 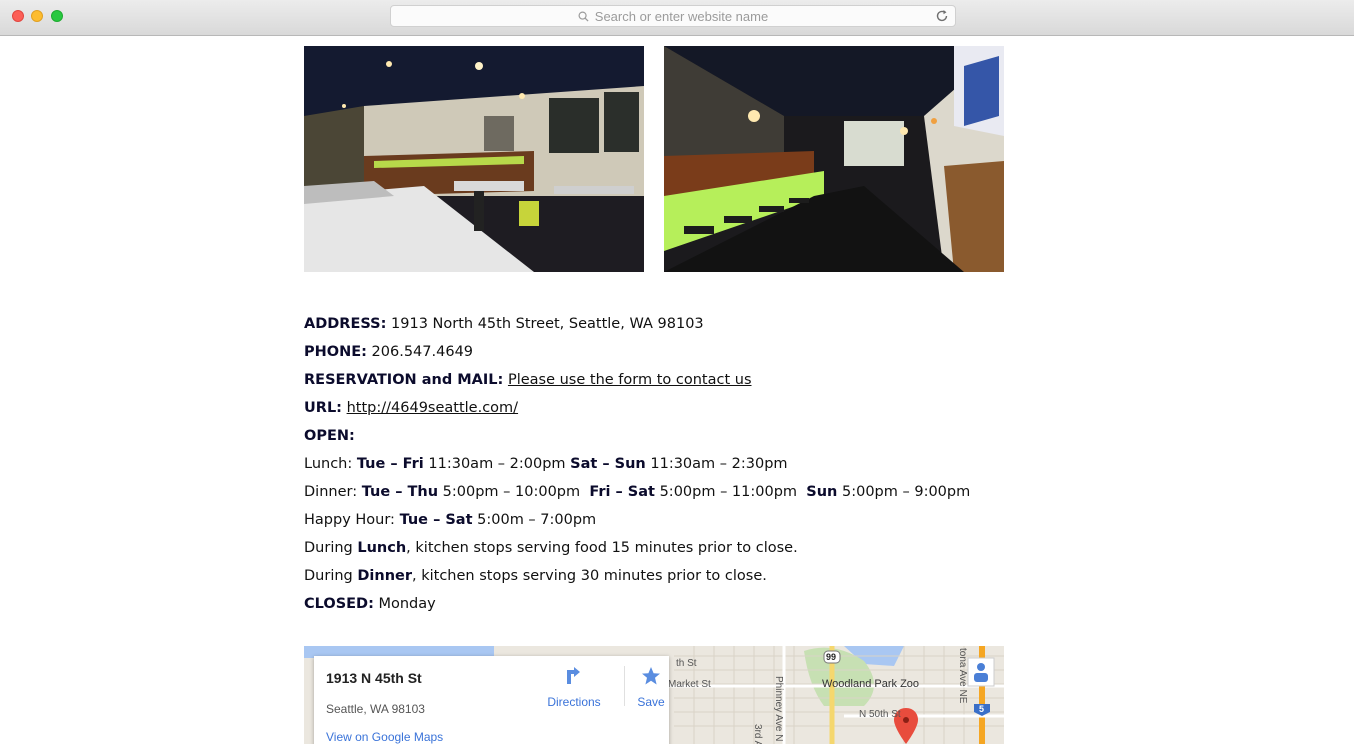 What do you see at coordinates (681, 16) in the screenshot?
I see `address-bar-placeholder: Search or enter website name` at bounding box center [681, 16].